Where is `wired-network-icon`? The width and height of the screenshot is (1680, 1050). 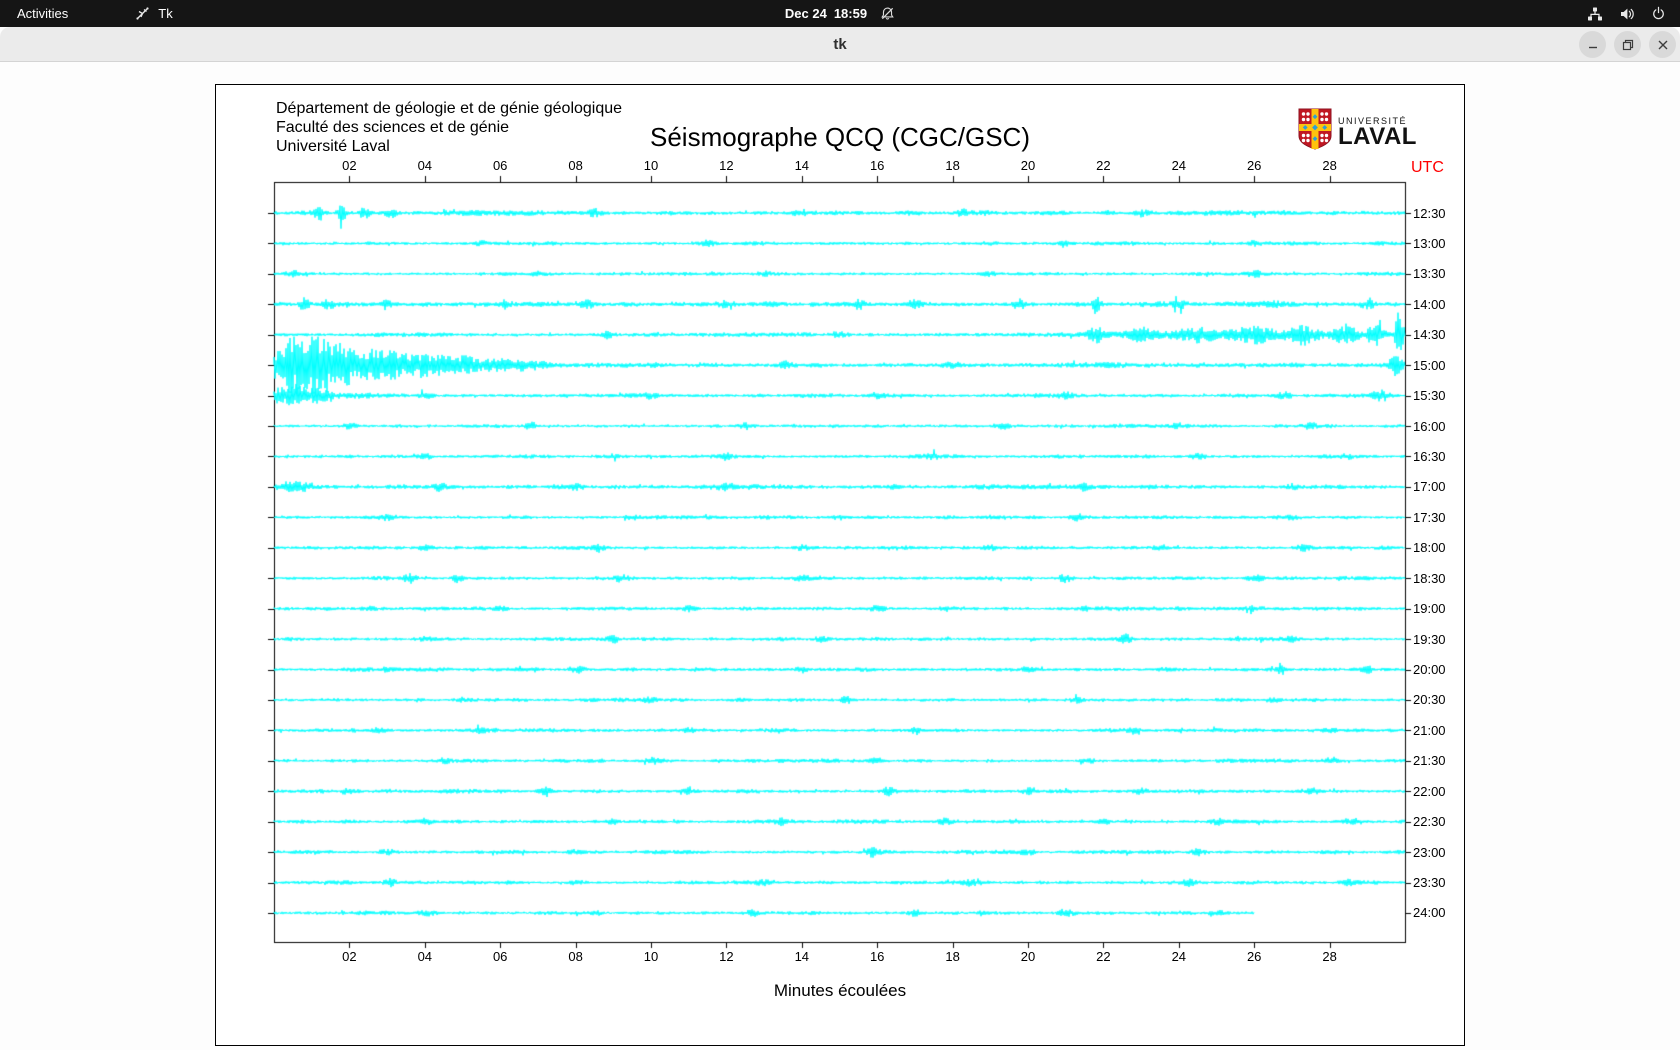 wired-network-icon is located at coordinates (1595, 14).